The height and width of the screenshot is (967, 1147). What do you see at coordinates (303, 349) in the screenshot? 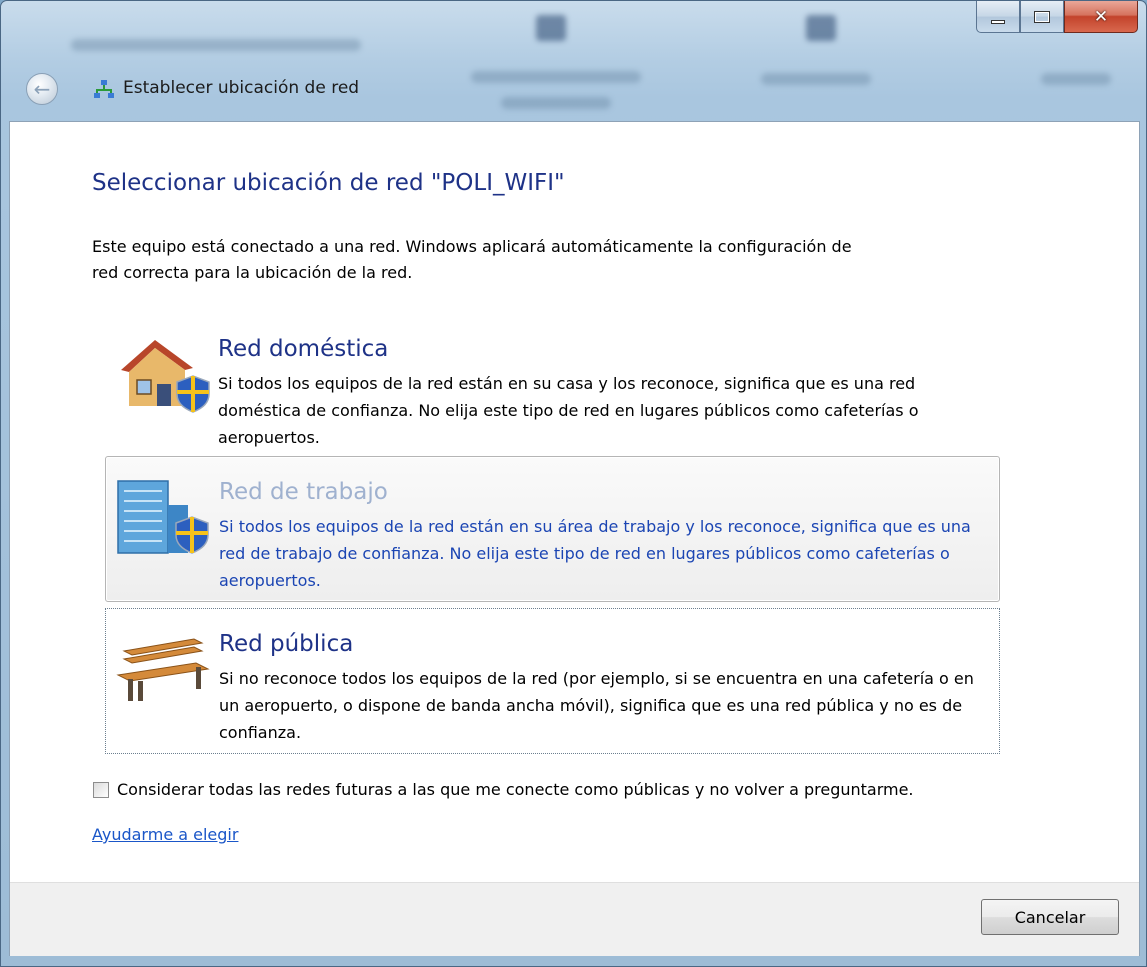
I see `option-title: Red doméstica` at bounding box center [303, 349].